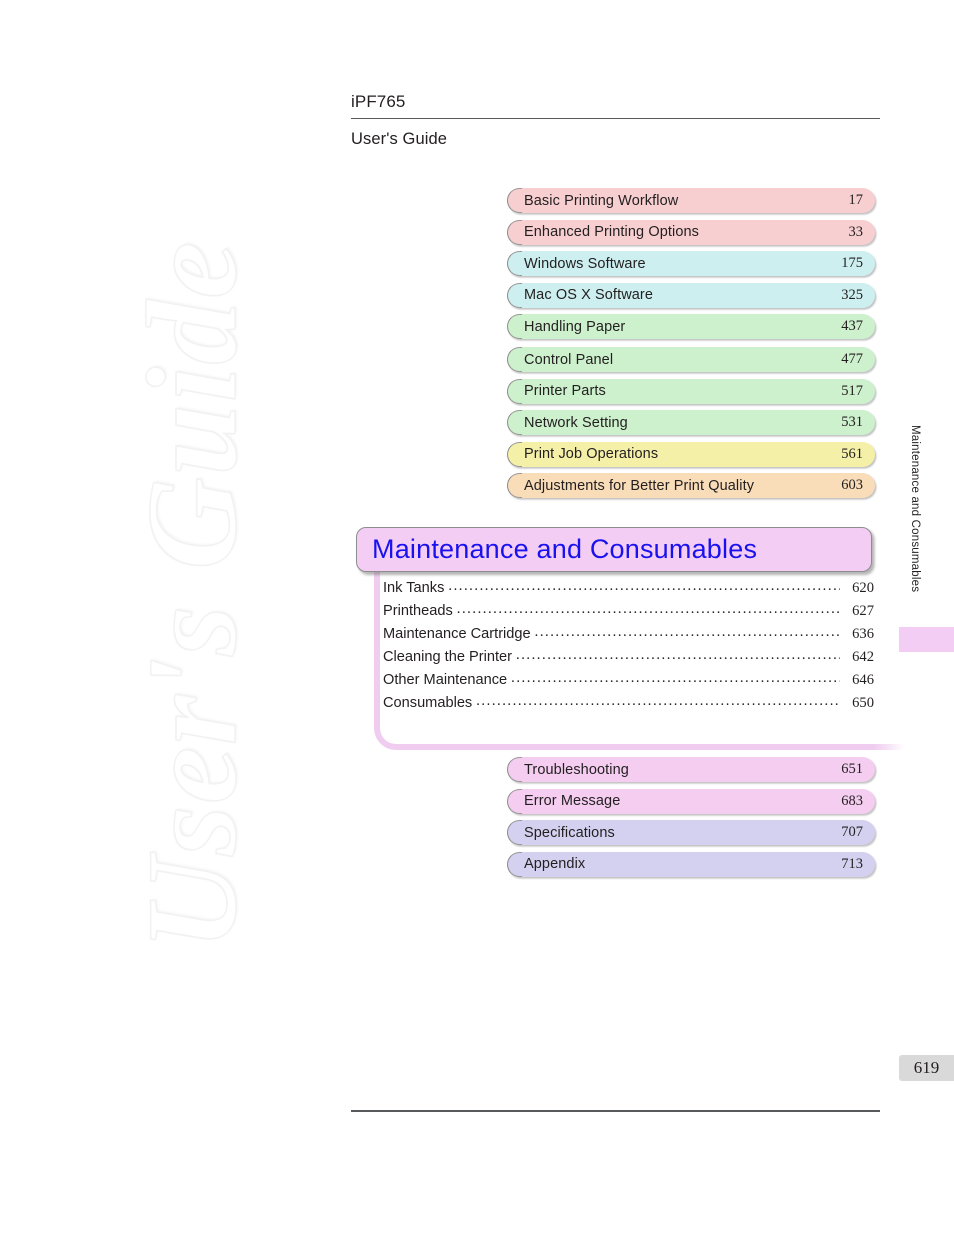 This screenshot has width=954, height=1235. What do you see at coordinates (691, 423) in the screenshot?
I see `chapter-bar: Network Setting 531` at bounding box center [691, 423].